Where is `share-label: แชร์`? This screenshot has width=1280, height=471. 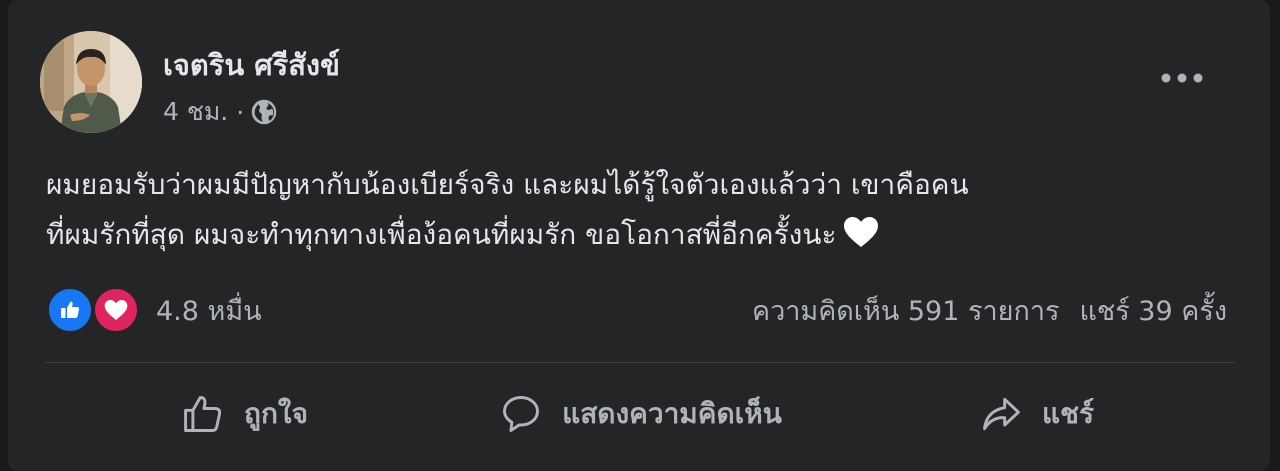
share-label: แชร์ is located at coordinates (1068, 413).